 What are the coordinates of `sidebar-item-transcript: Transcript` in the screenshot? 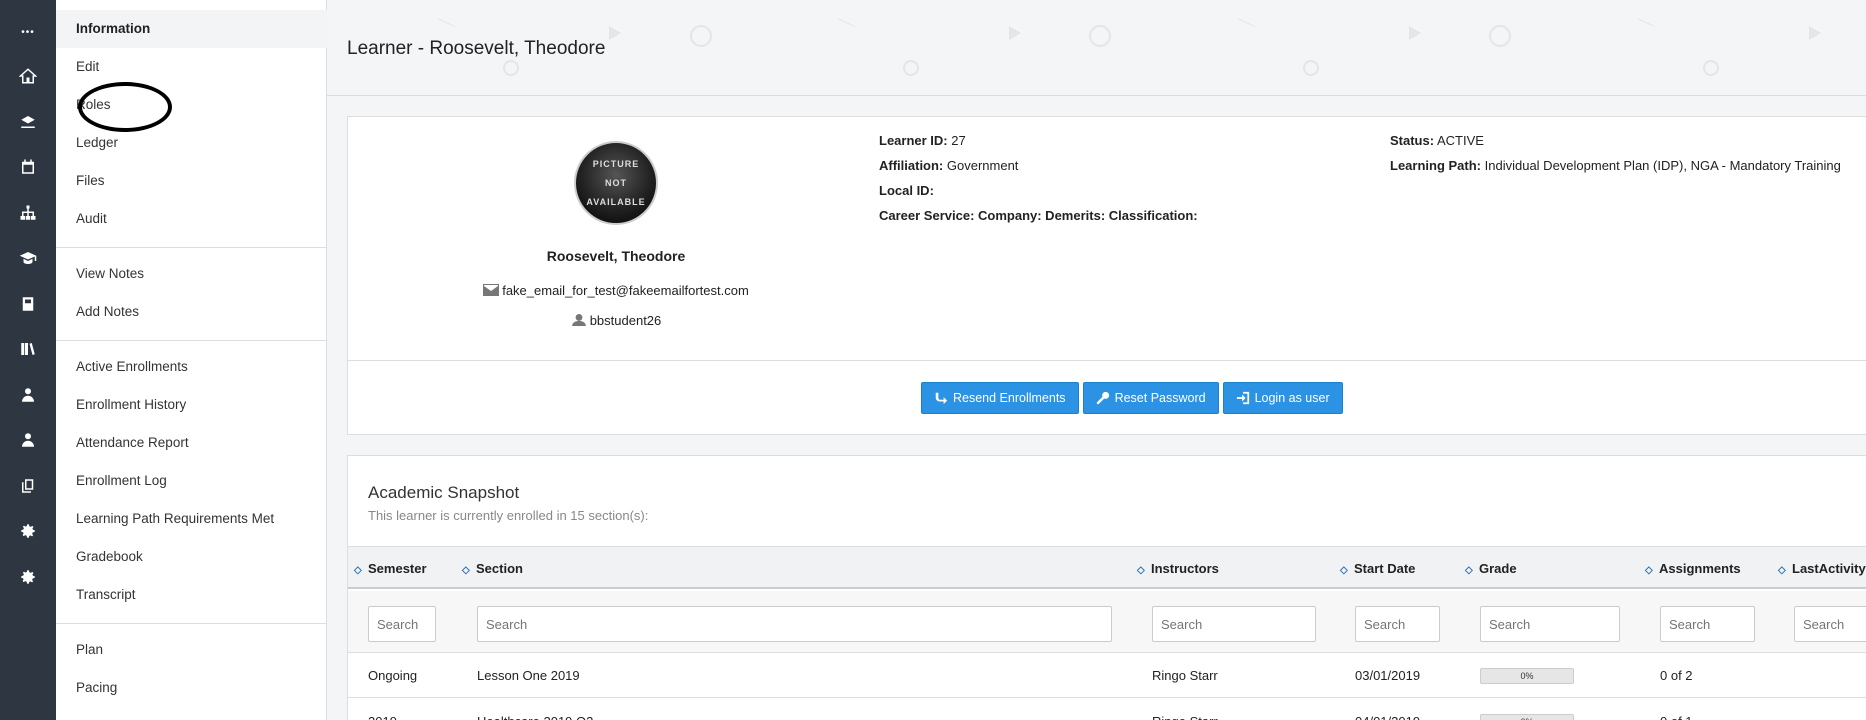 It's located at (191, 595).